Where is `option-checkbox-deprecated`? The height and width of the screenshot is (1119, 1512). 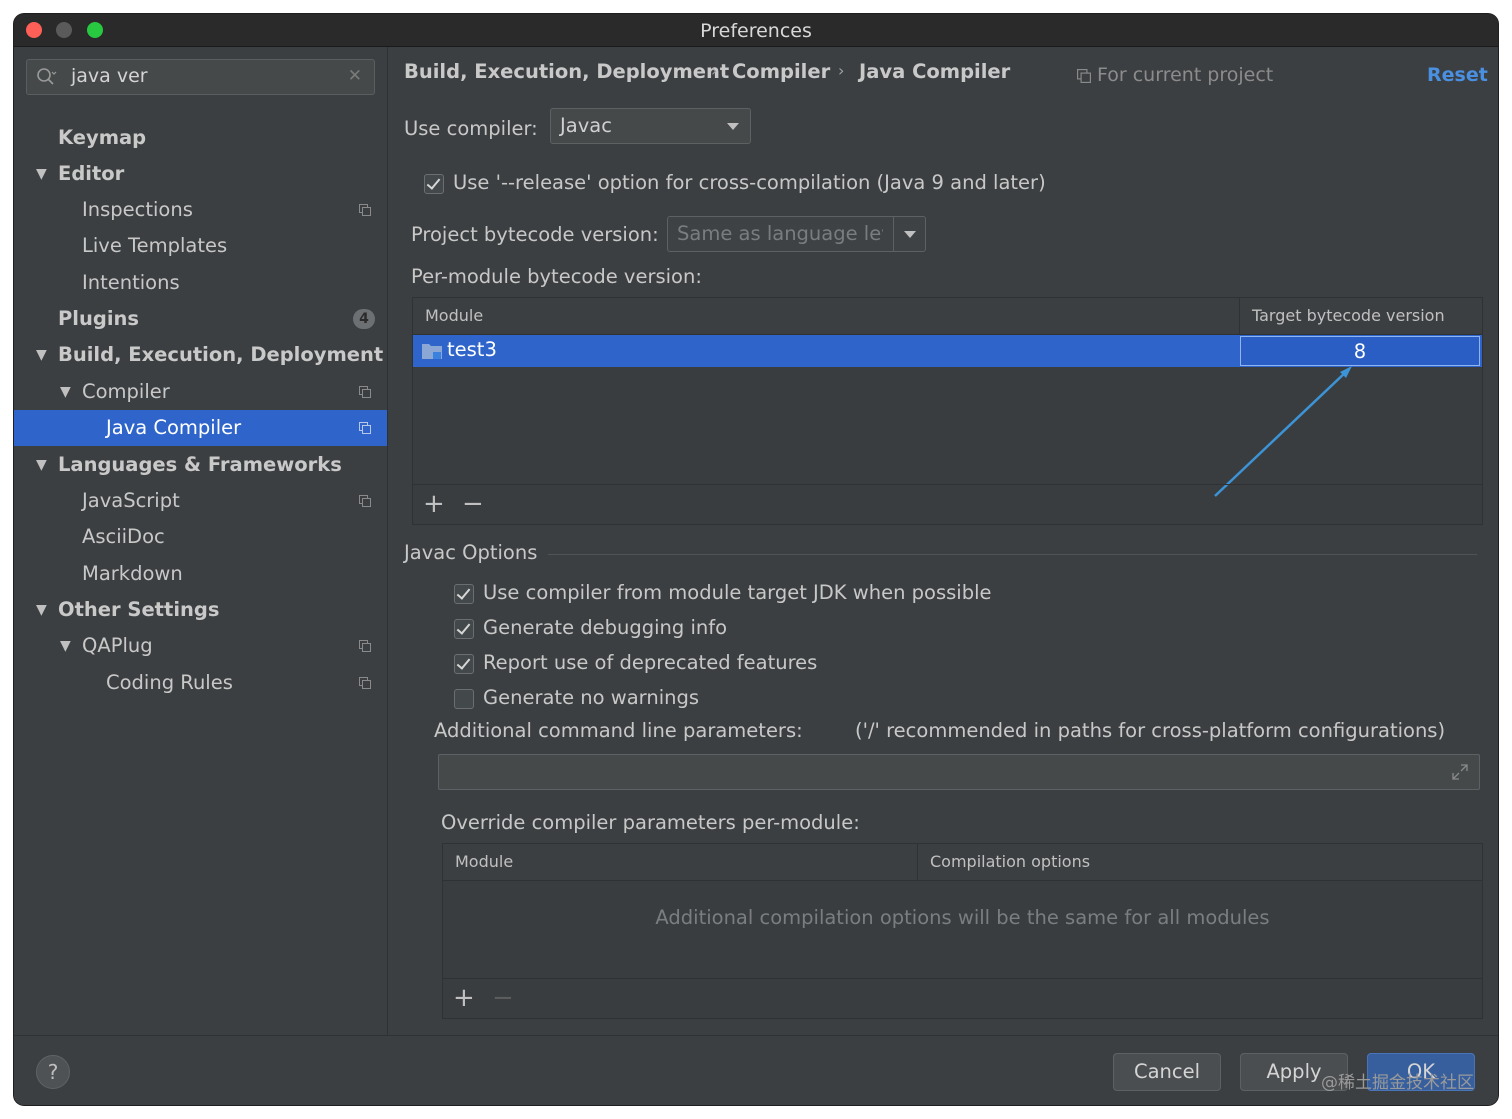
option-checkbox-deprecated is located at coordinates (464, 664).